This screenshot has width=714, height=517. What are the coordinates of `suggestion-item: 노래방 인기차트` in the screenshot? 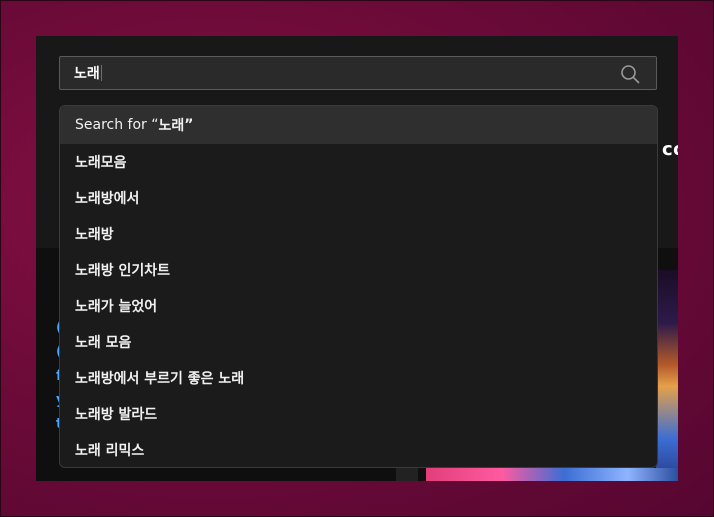 It's located at (358, 270).